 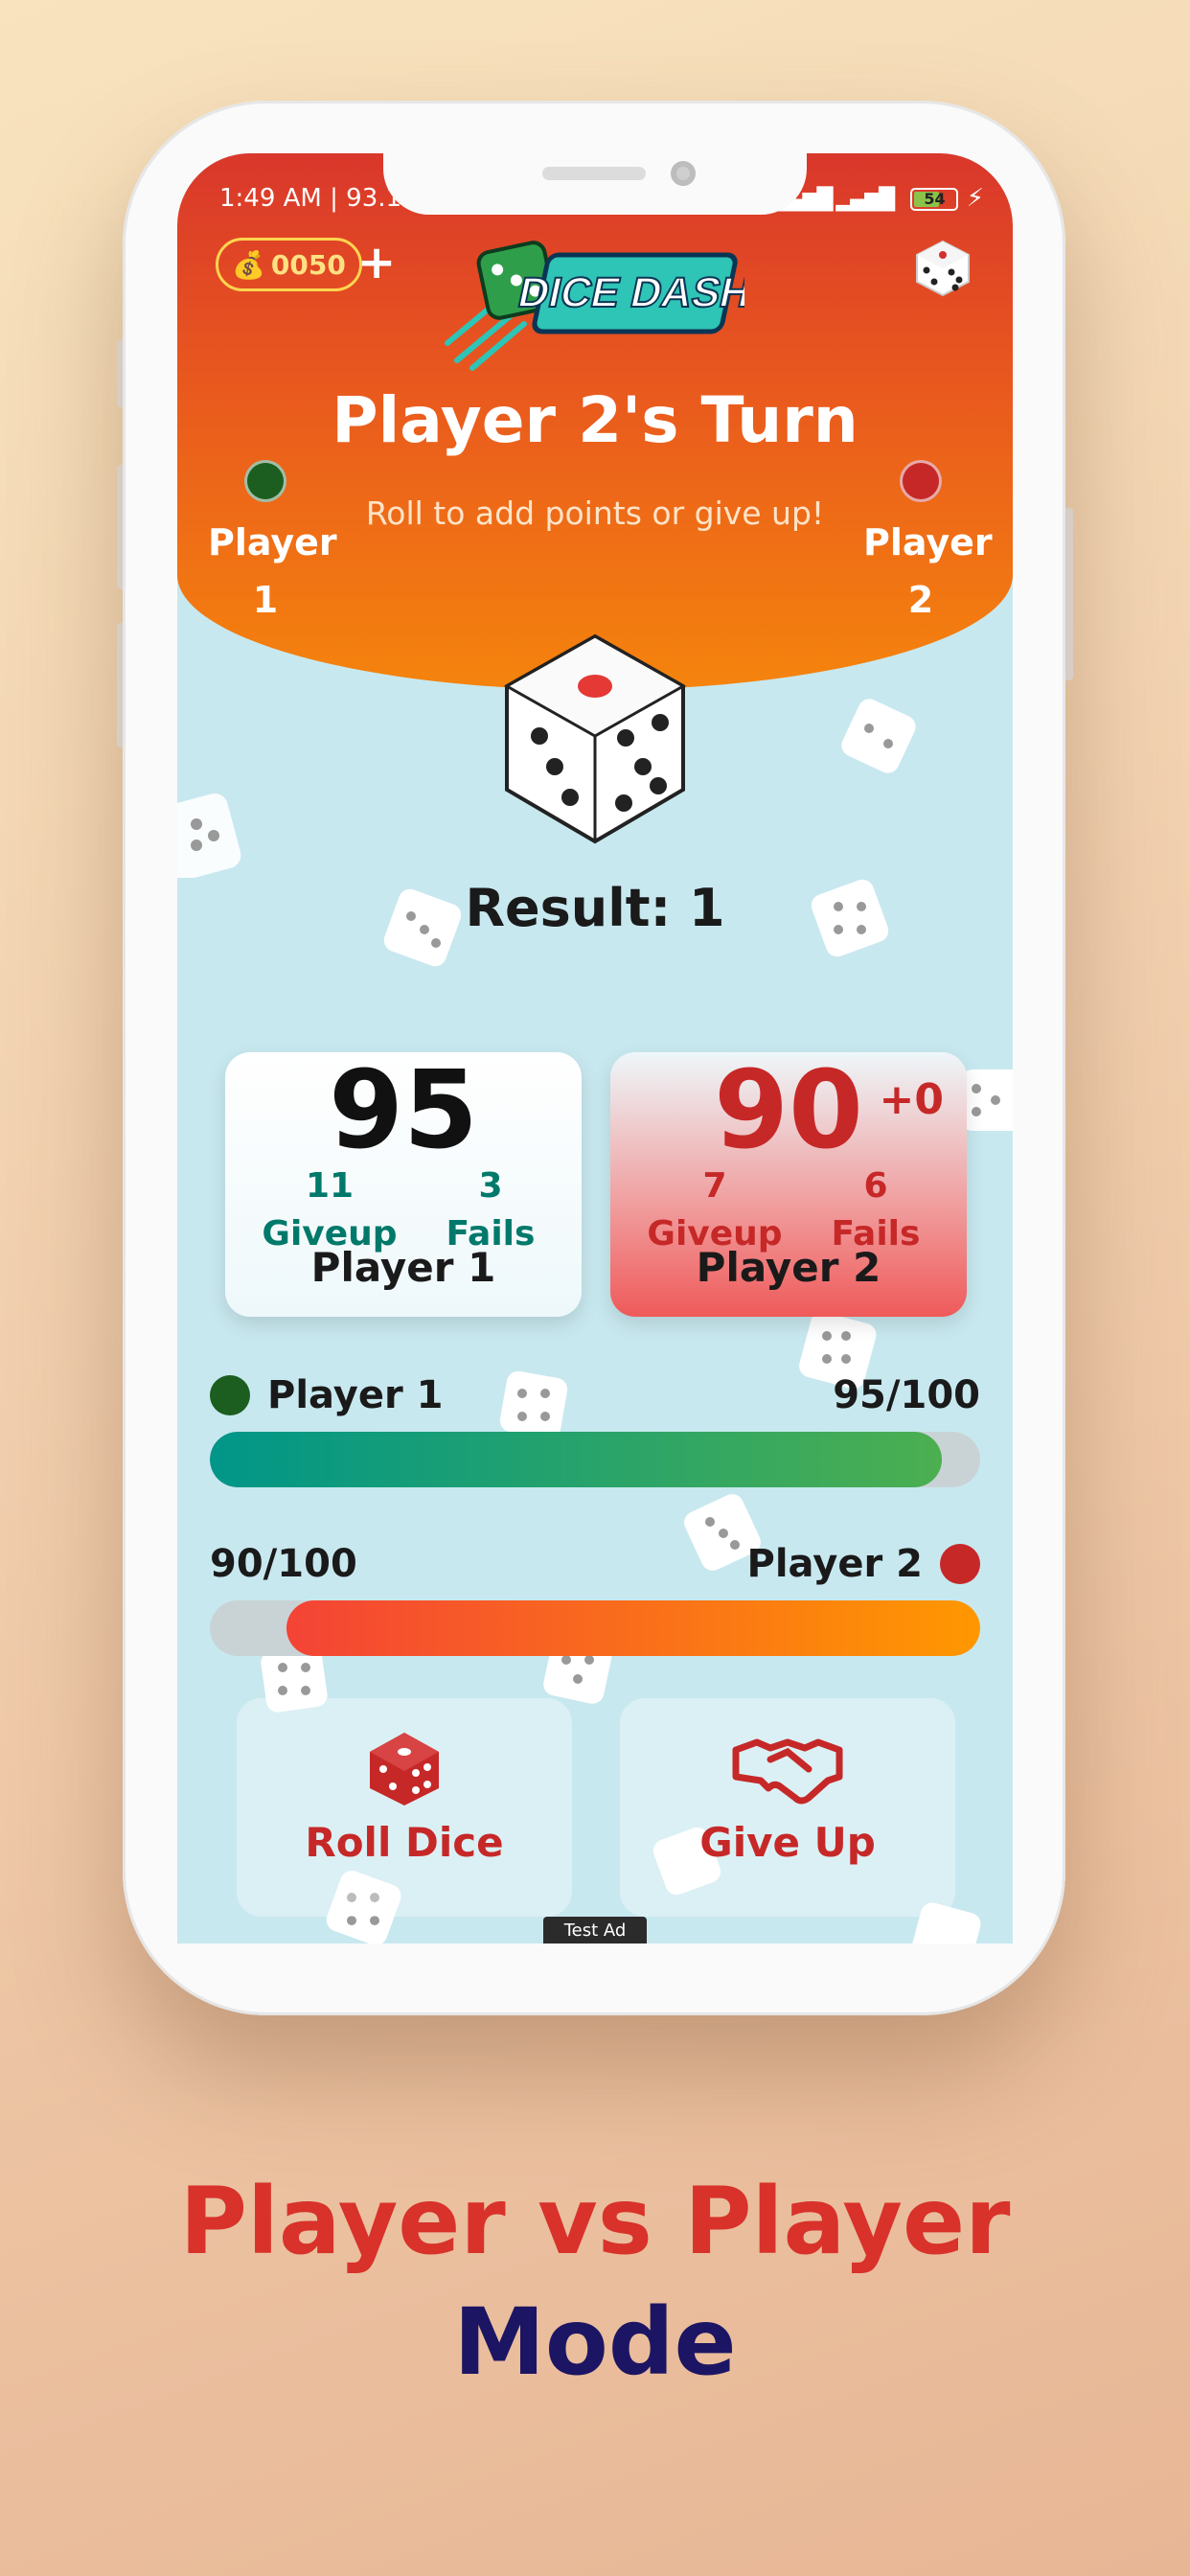 What do you see at coordinates (249, 264) in the screenshot?
I see `money-bag-icon: 💰` at bounding box center [249, 264].